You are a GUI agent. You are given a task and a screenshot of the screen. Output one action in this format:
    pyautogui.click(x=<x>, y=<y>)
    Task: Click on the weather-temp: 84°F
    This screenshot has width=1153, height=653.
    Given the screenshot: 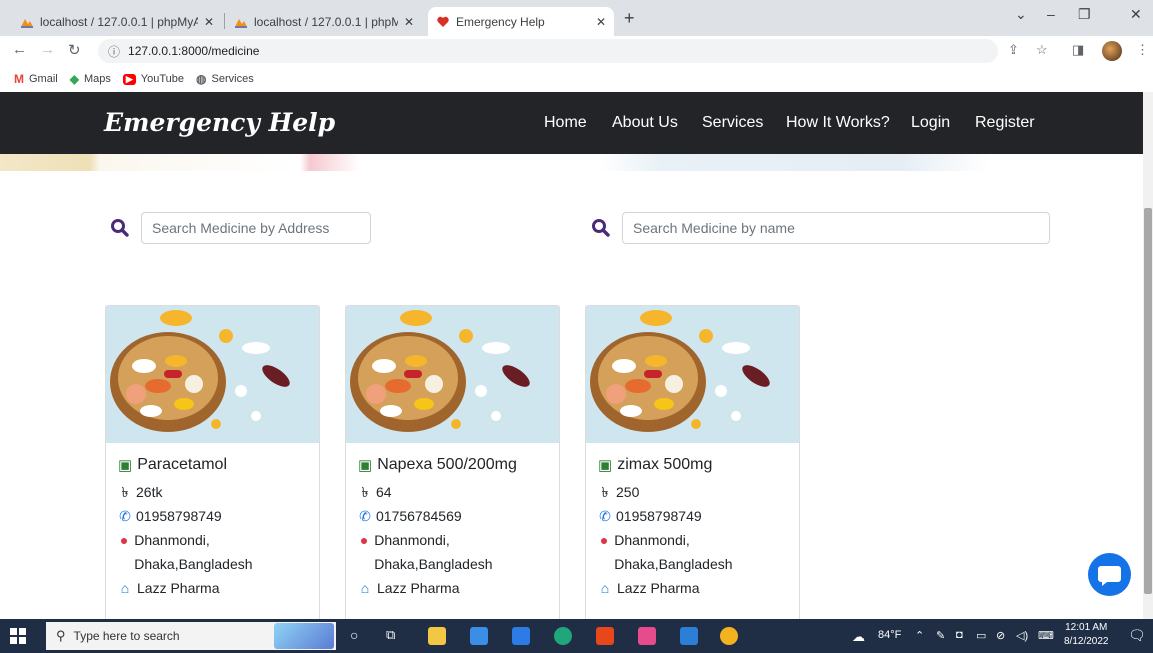 What is the action you would take?
    pyautogui.click(x=889, y=635)
    